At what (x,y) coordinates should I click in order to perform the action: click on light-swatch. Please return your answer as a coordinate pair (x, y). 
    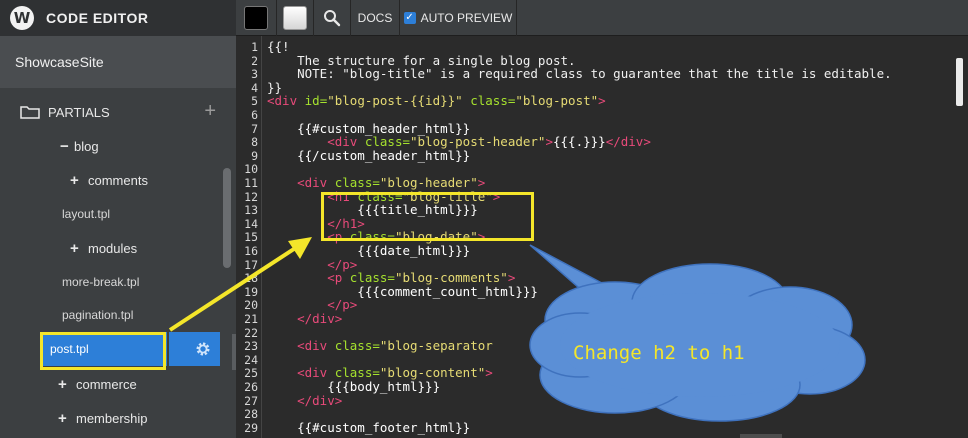
    Looking at the image, I should click on (295, 18).